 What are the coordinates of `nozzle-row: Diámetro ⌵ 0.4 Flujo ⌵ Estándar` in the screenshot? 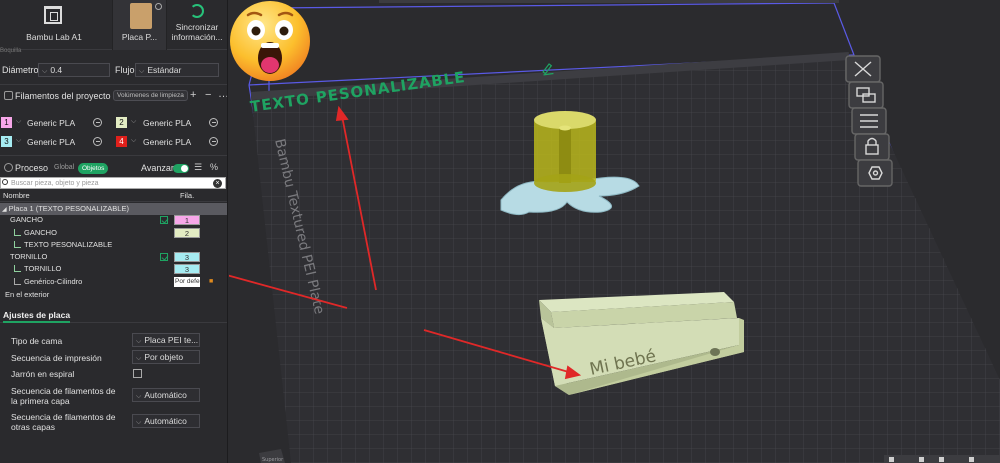 It's located at (113, 70).